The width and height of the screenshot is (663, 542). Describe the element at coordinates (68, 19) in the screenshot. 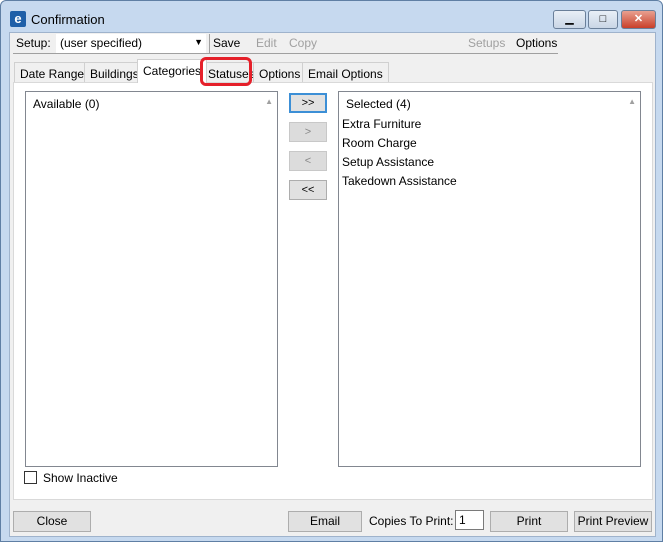

I see `window-title: Confirmation` at that location.